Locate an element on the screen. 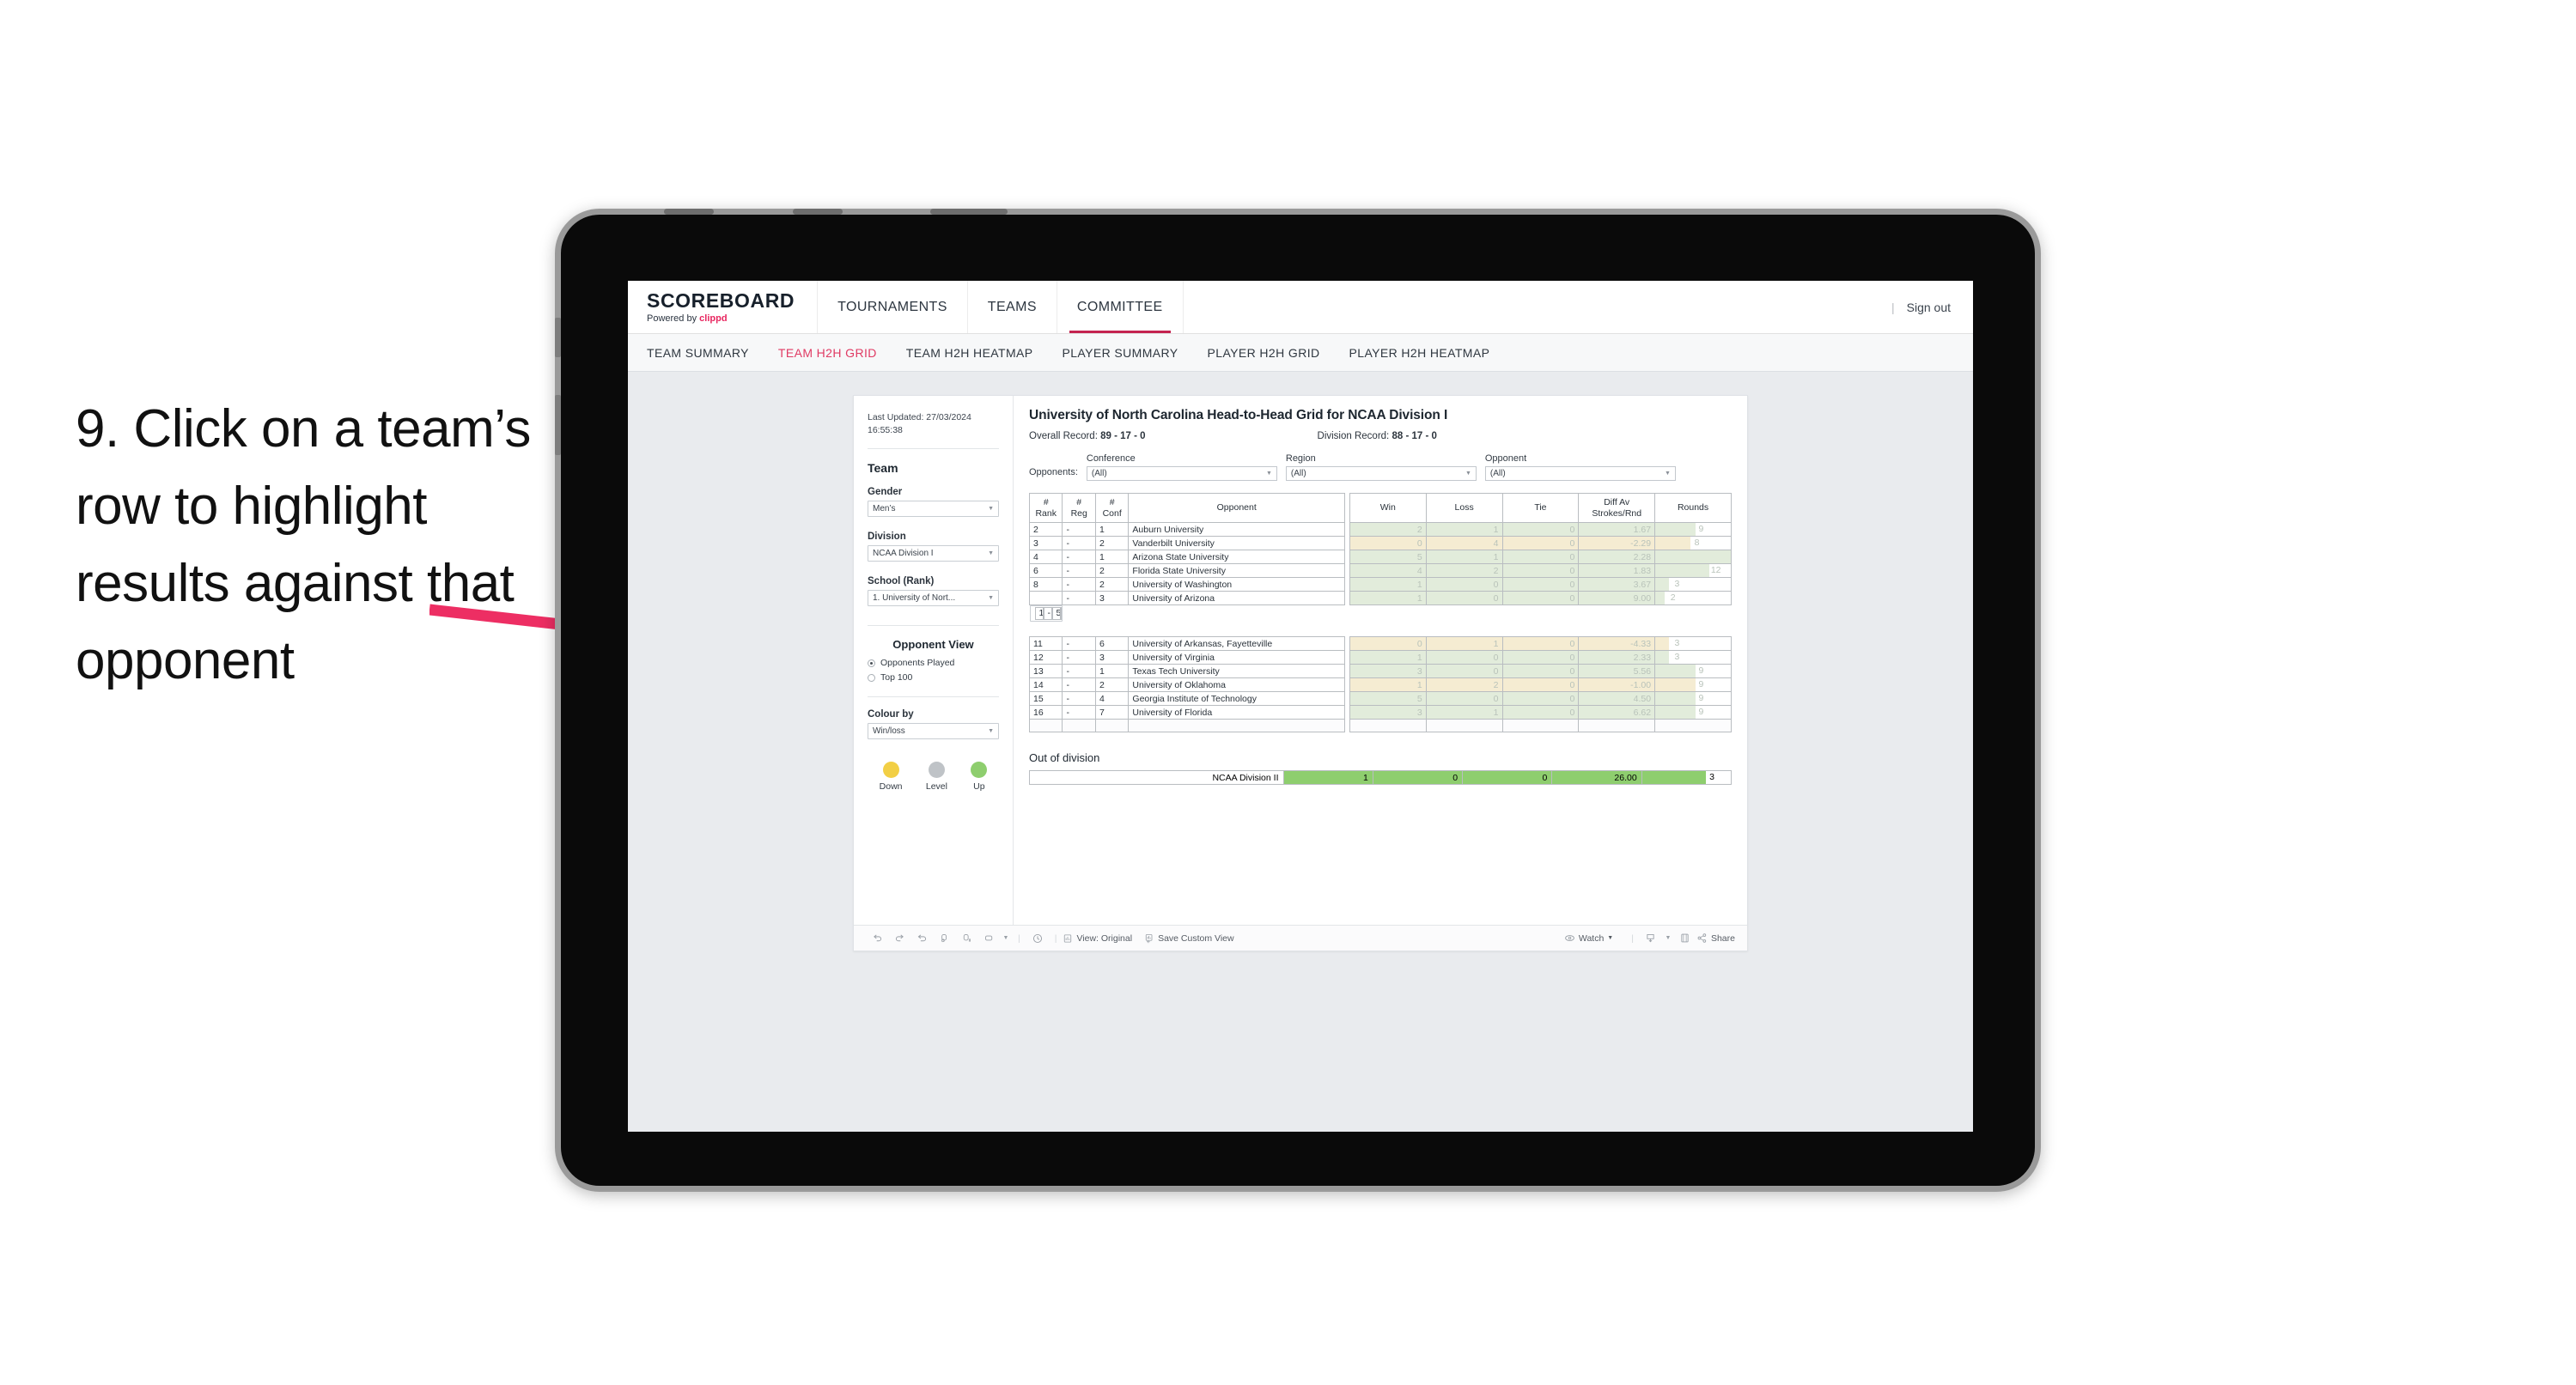  refresh-icon is located at coordinates (944, 938).